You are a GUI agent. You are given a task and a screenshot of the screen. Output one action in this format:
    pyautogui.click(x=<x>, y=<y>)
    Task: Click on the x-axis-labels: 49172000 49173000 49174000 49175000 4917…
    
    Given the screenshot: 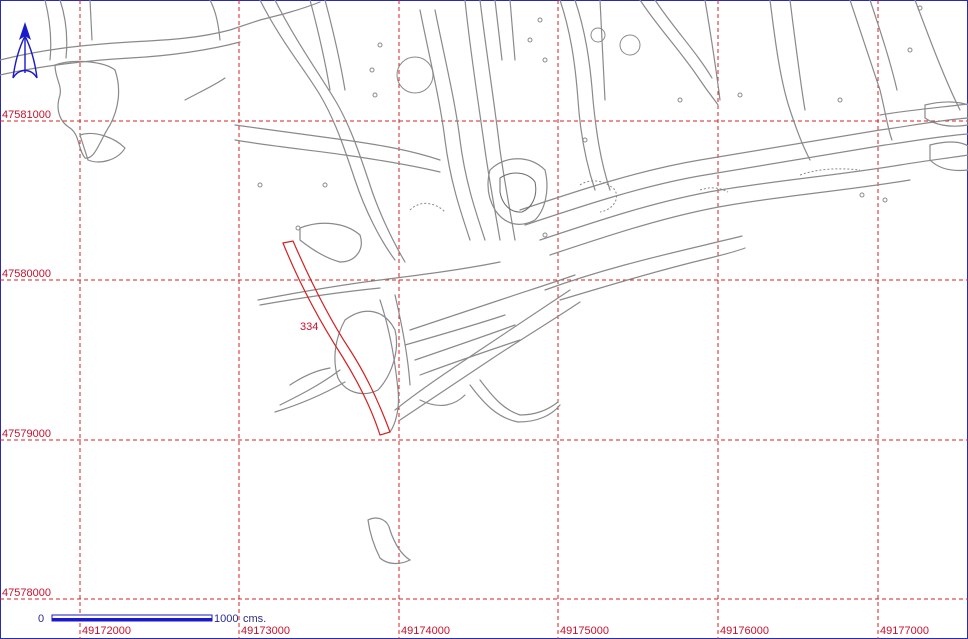 What is the action you would take?
    pyautogui.click(x=505, y=631)
    